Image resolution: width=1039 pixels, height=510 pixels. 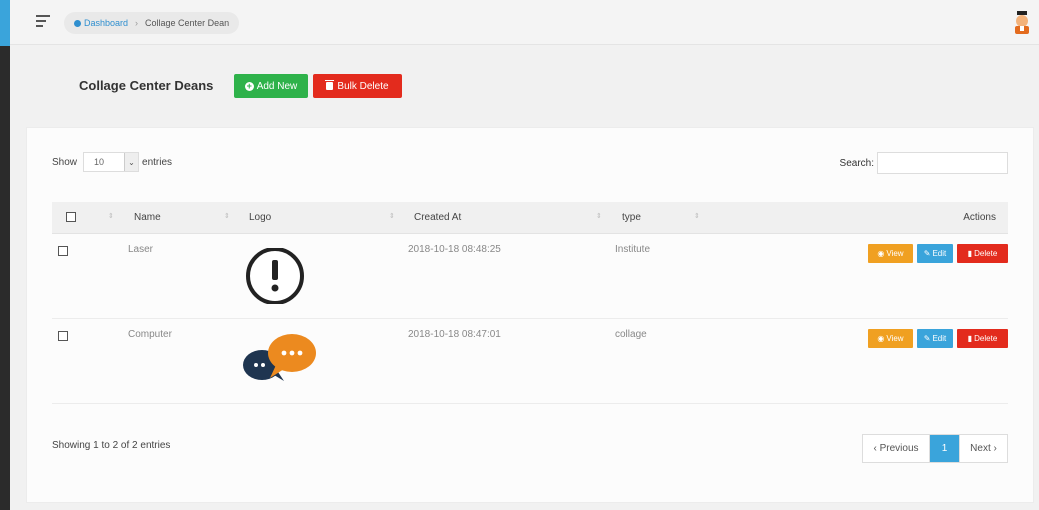 I want to click on top-bar: Dashboard › Collage Center Dean, so click(x=524, y=22).